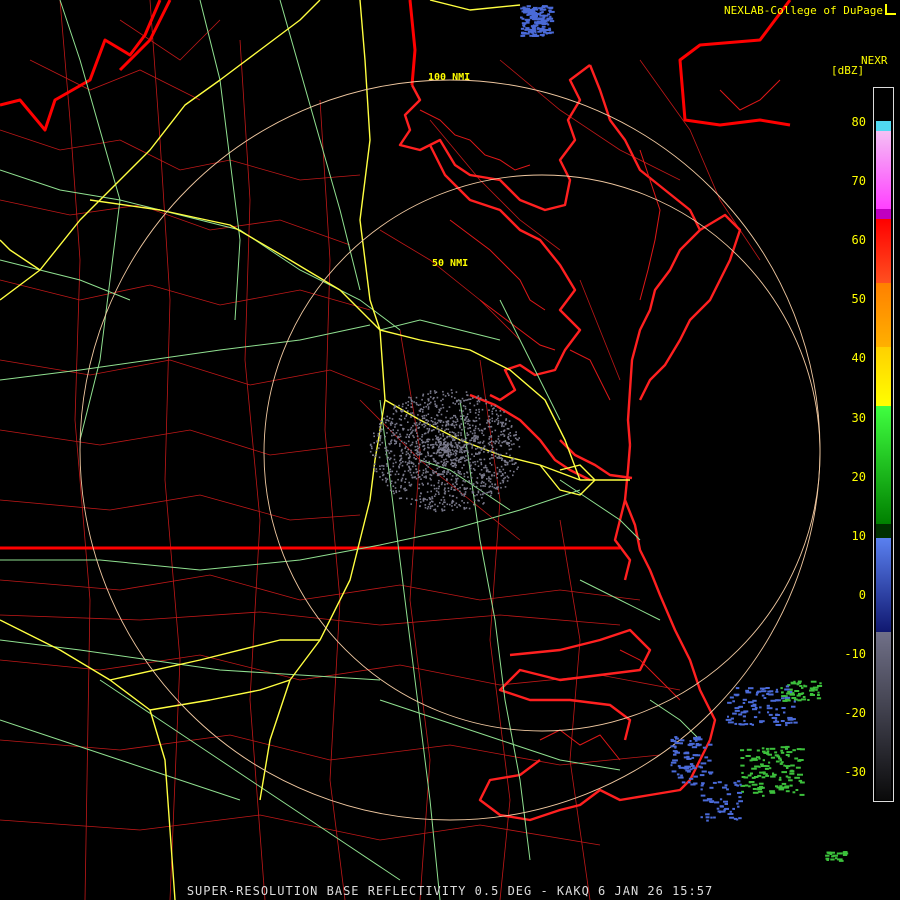 This screenshot has width=900, height=900. I want to click on color-scale-bar, so click(883, 444).